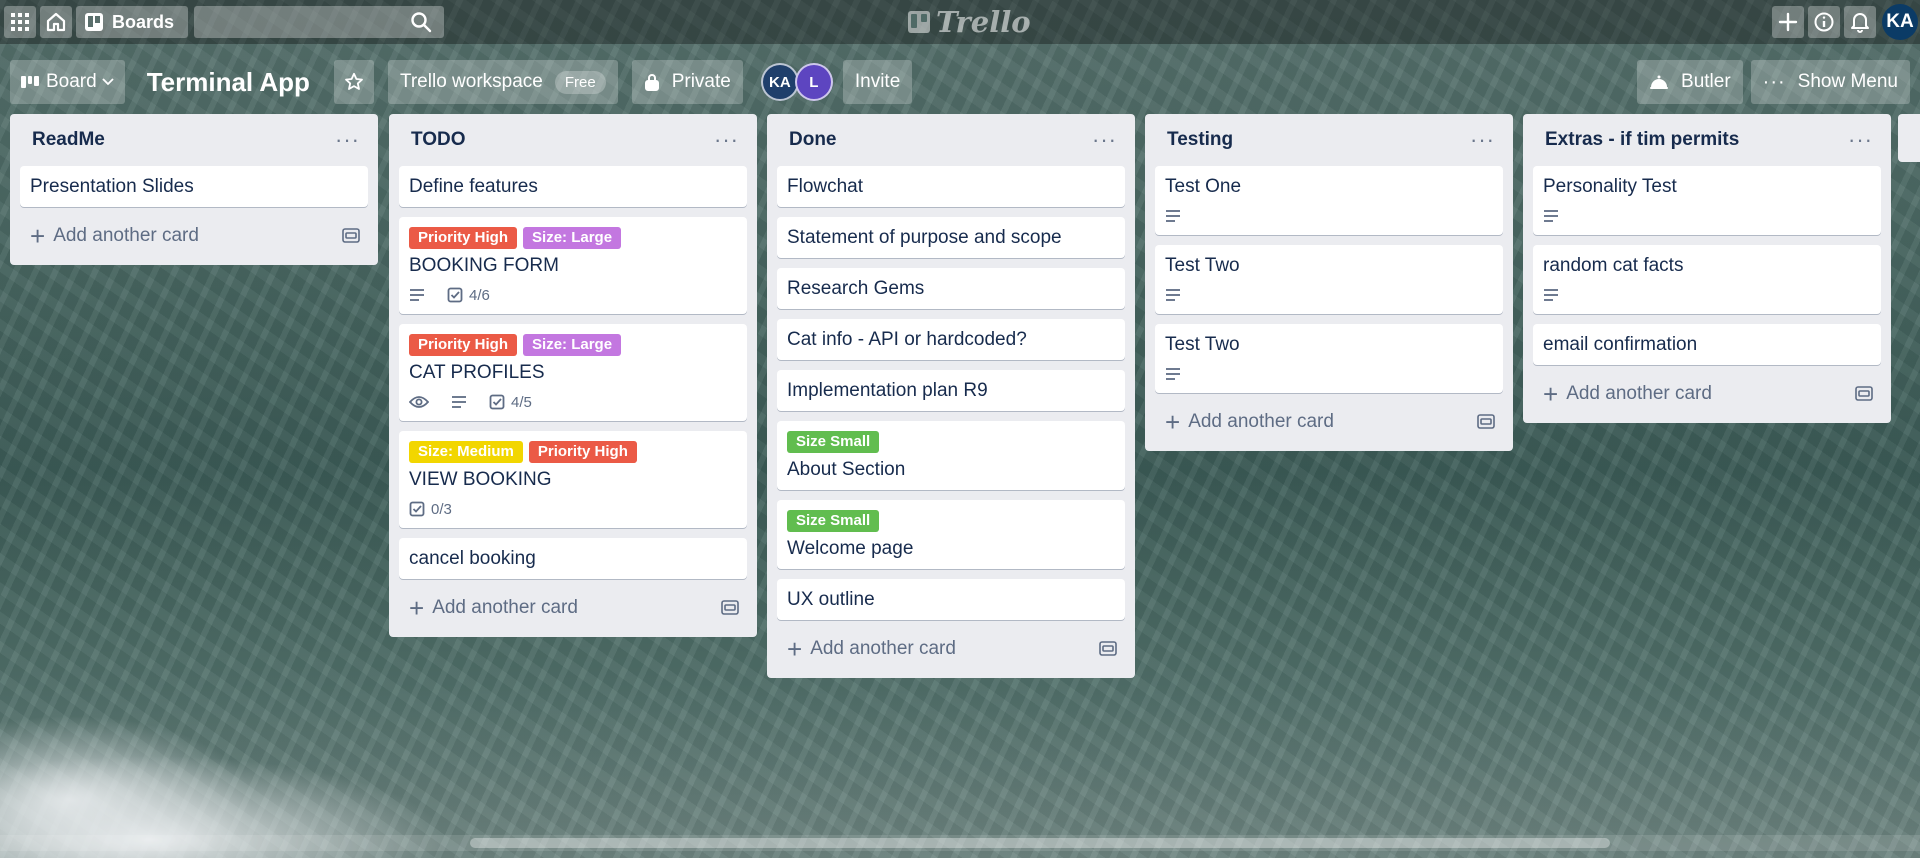 This screenshot has width=1920, height=858. I want to click on horizontal-scrollbar, so click(960, 843).